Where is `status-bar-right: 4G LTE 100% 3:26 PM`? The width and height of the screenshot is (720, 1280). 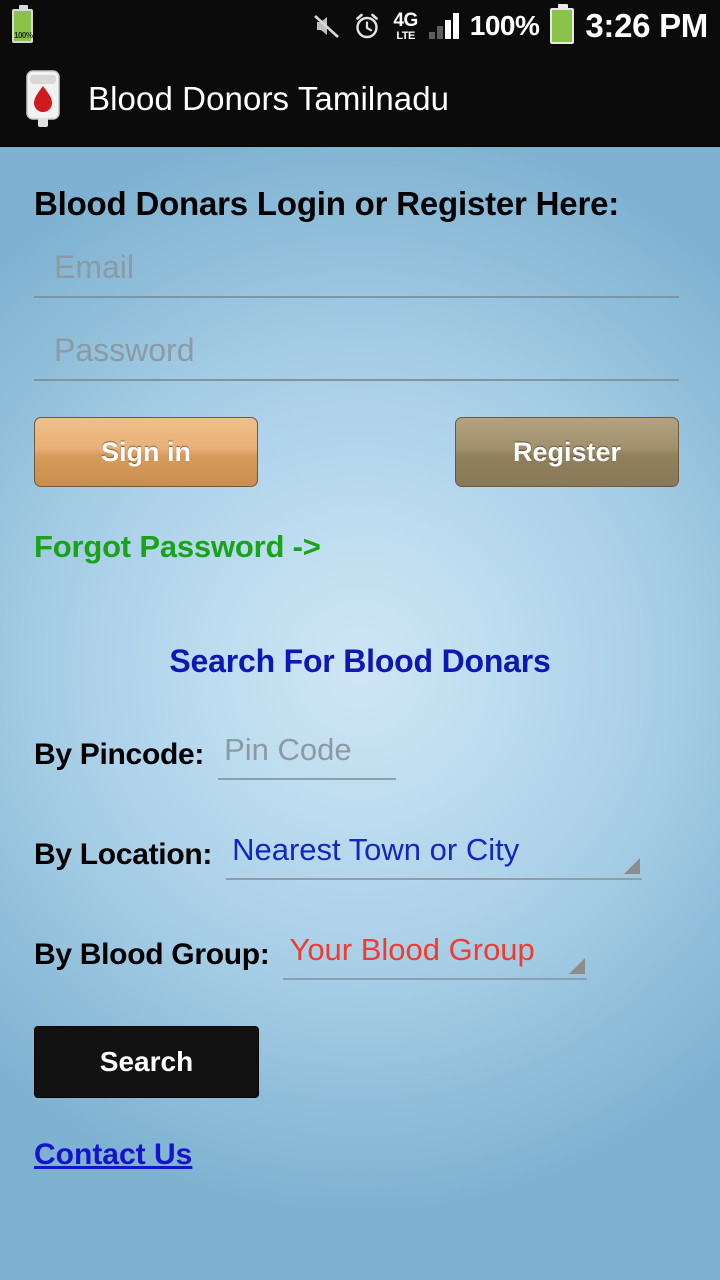
status-bar-right: 4G LTE 100% 3:26 PM is located at coordinates (509, 24).